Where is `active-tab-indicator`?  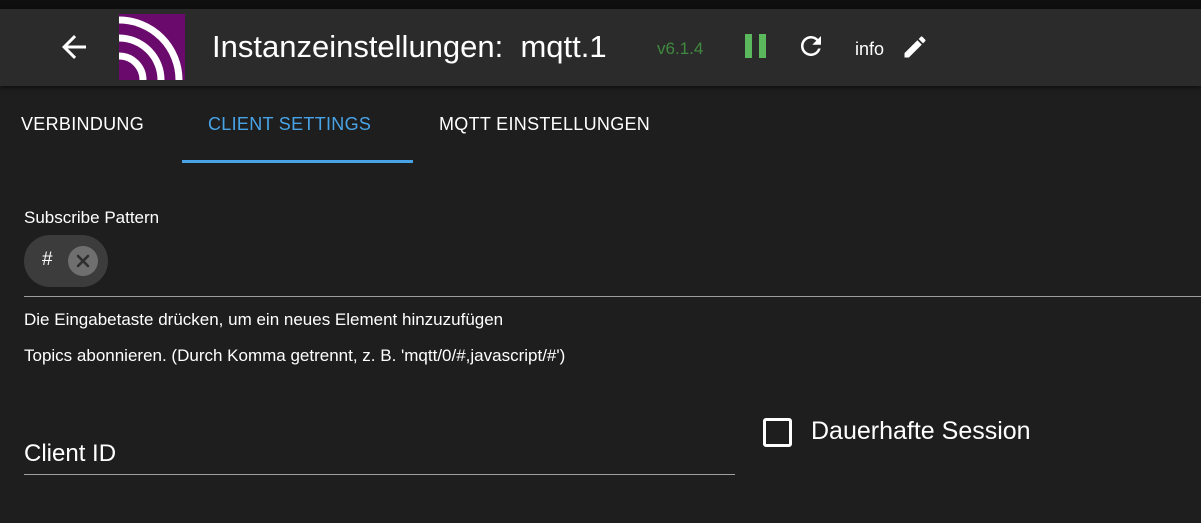
active-tab-indicator is located at coordinates (297, 161).